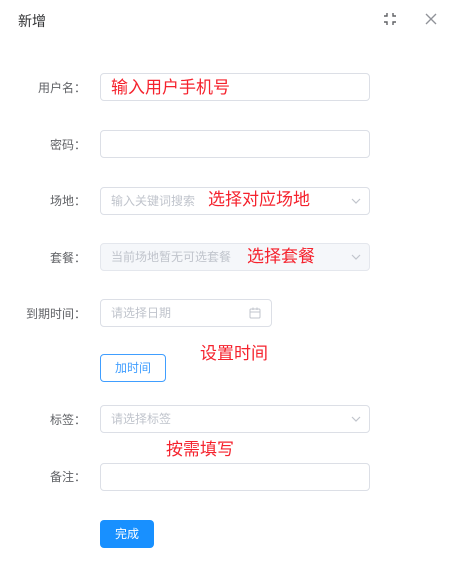  What do you see at coordinates (431, 19) in the screenshot?
I see `close-icon` at bounding box center [431, 19].